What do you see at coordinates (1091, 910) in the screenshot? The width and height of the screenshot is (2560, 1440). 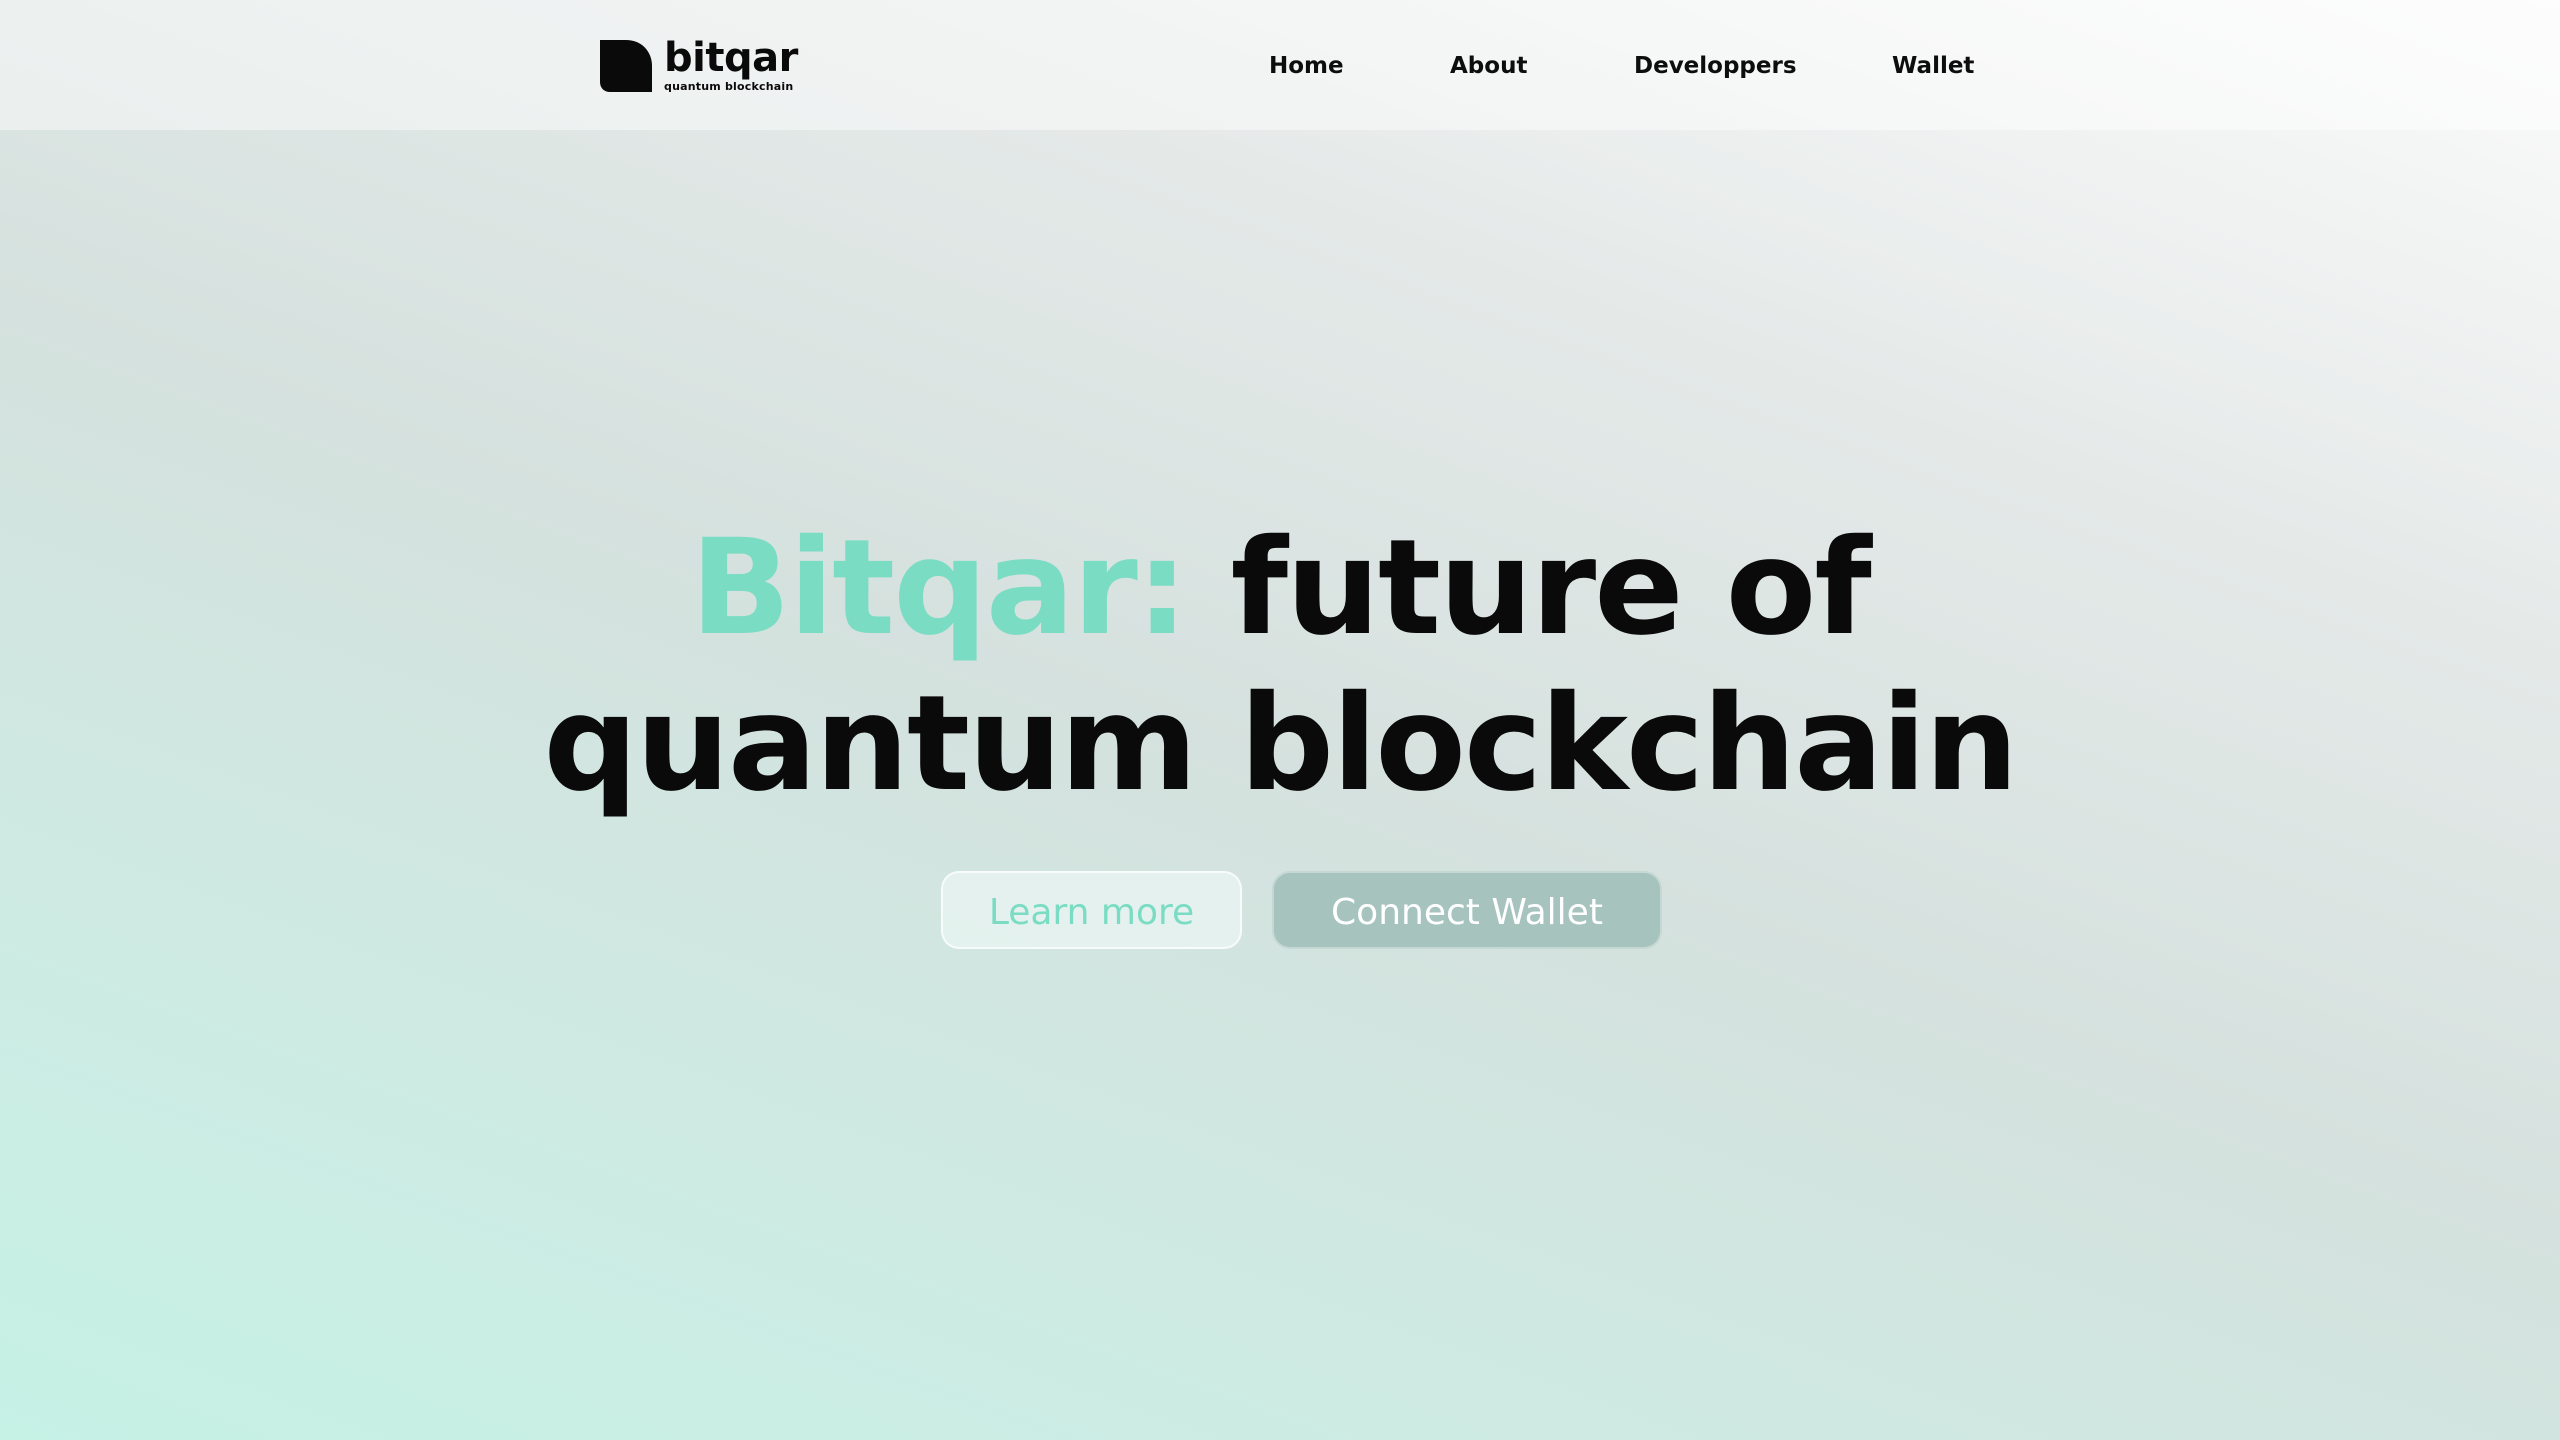 I see `learn-more-button: Learn more` at bounding box center [1091, 910].